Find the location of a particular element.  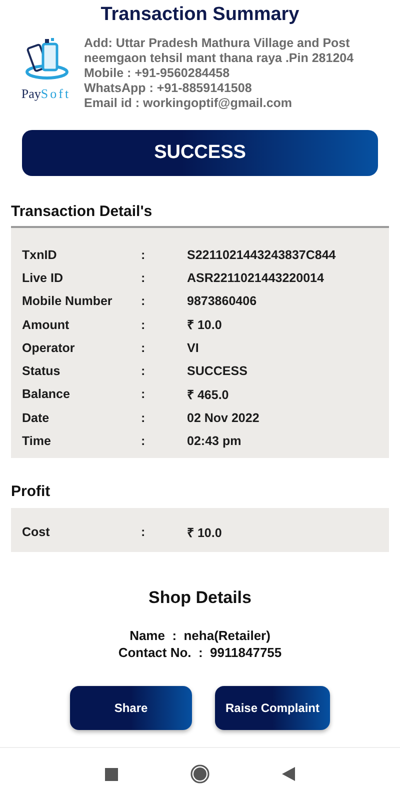

recents-icon is located at coordinates (111, 774).